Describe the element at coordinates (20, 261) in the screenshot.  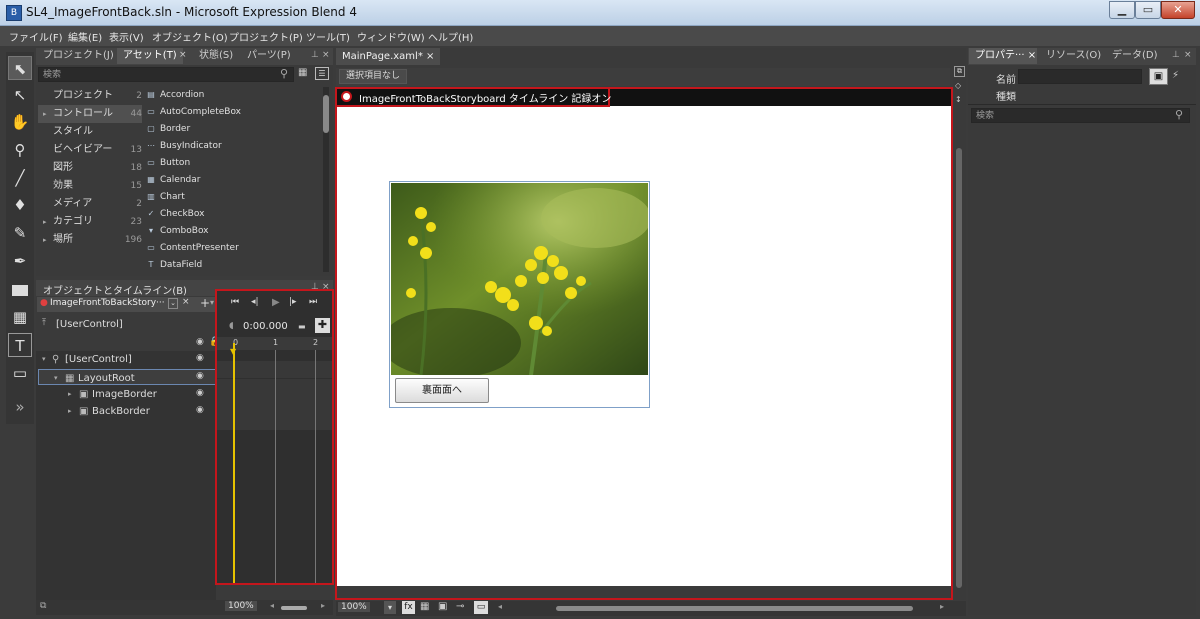
I see `pen-tool-icon: ✒` at that location.